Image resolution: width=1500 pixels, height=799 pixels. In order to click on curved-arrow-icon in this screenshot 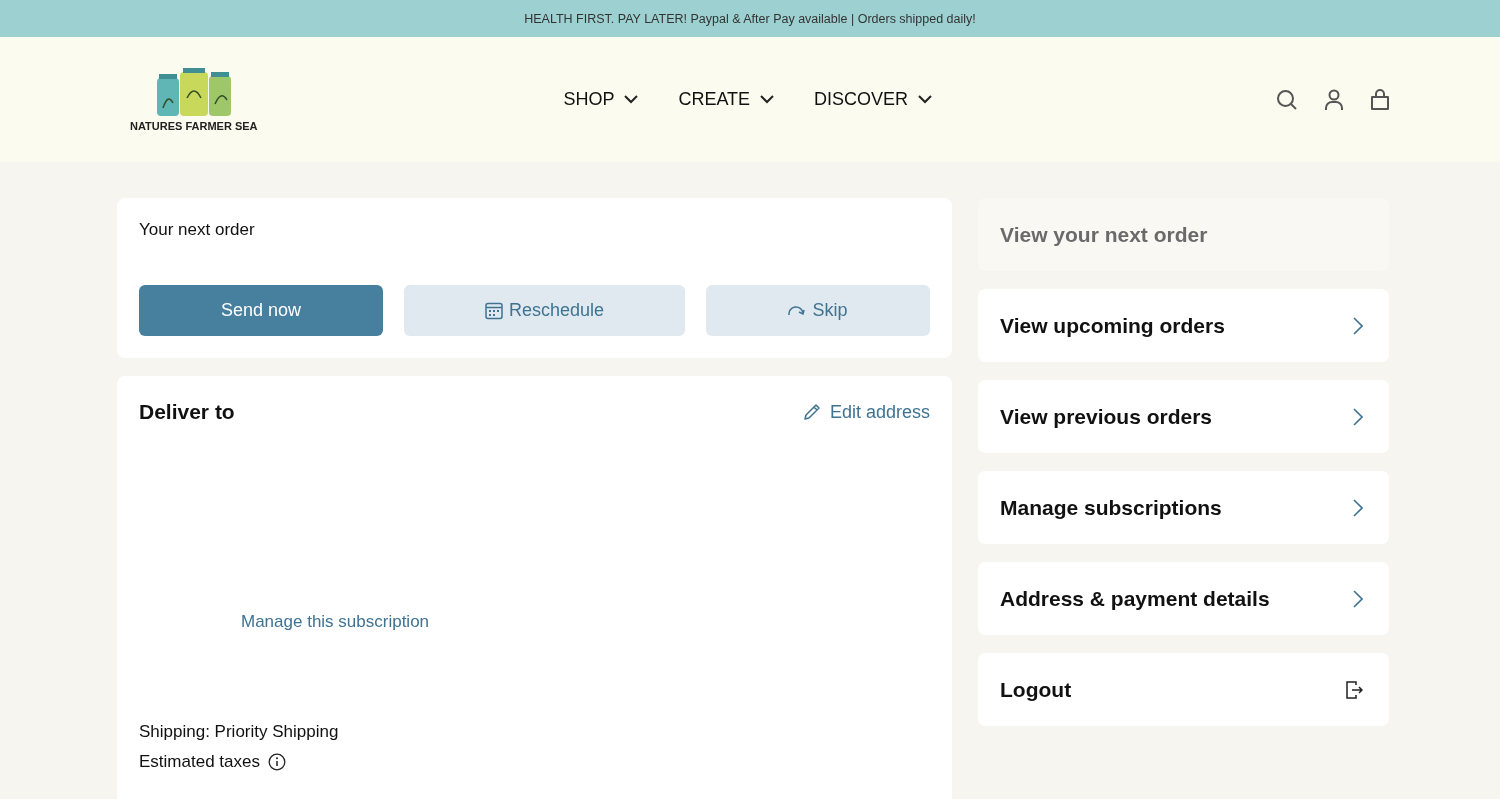, I will do `click(797, 310)`.